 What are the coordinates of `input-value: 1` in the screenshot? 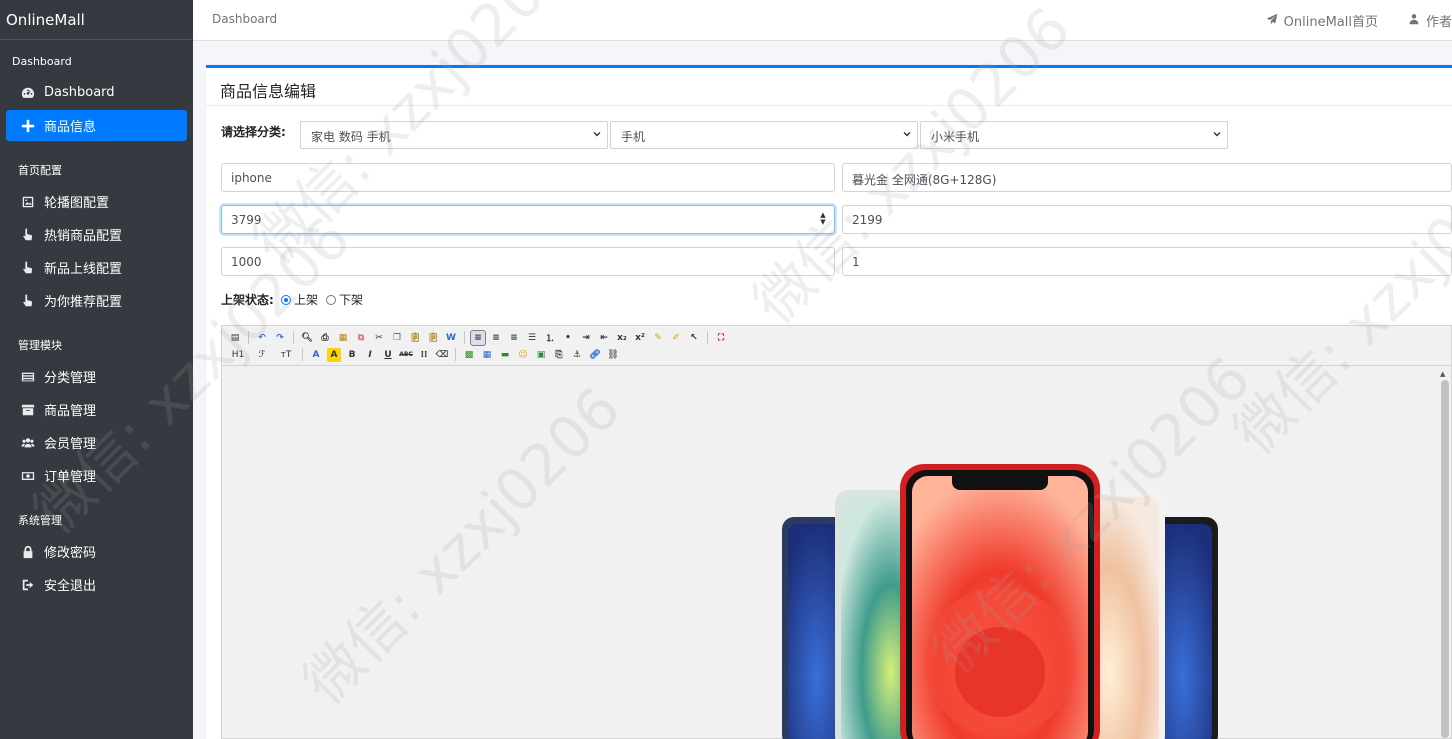 It's located at (856, 262).